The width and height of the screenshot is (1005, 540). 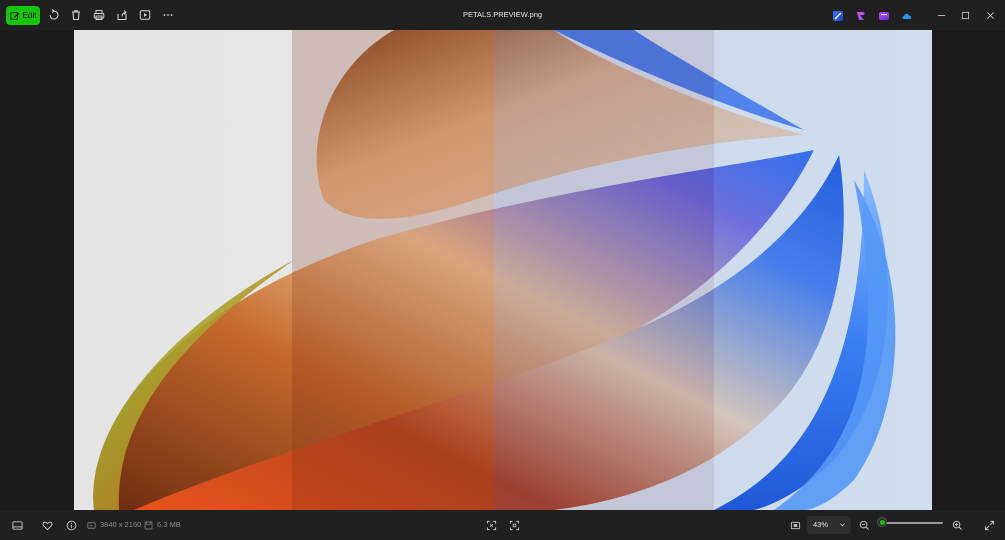 What do you see at coordinates (121, 524) in the screenshot?
I see `image-dimensions: 3840 x 2160` at bounding box center [121, 524].